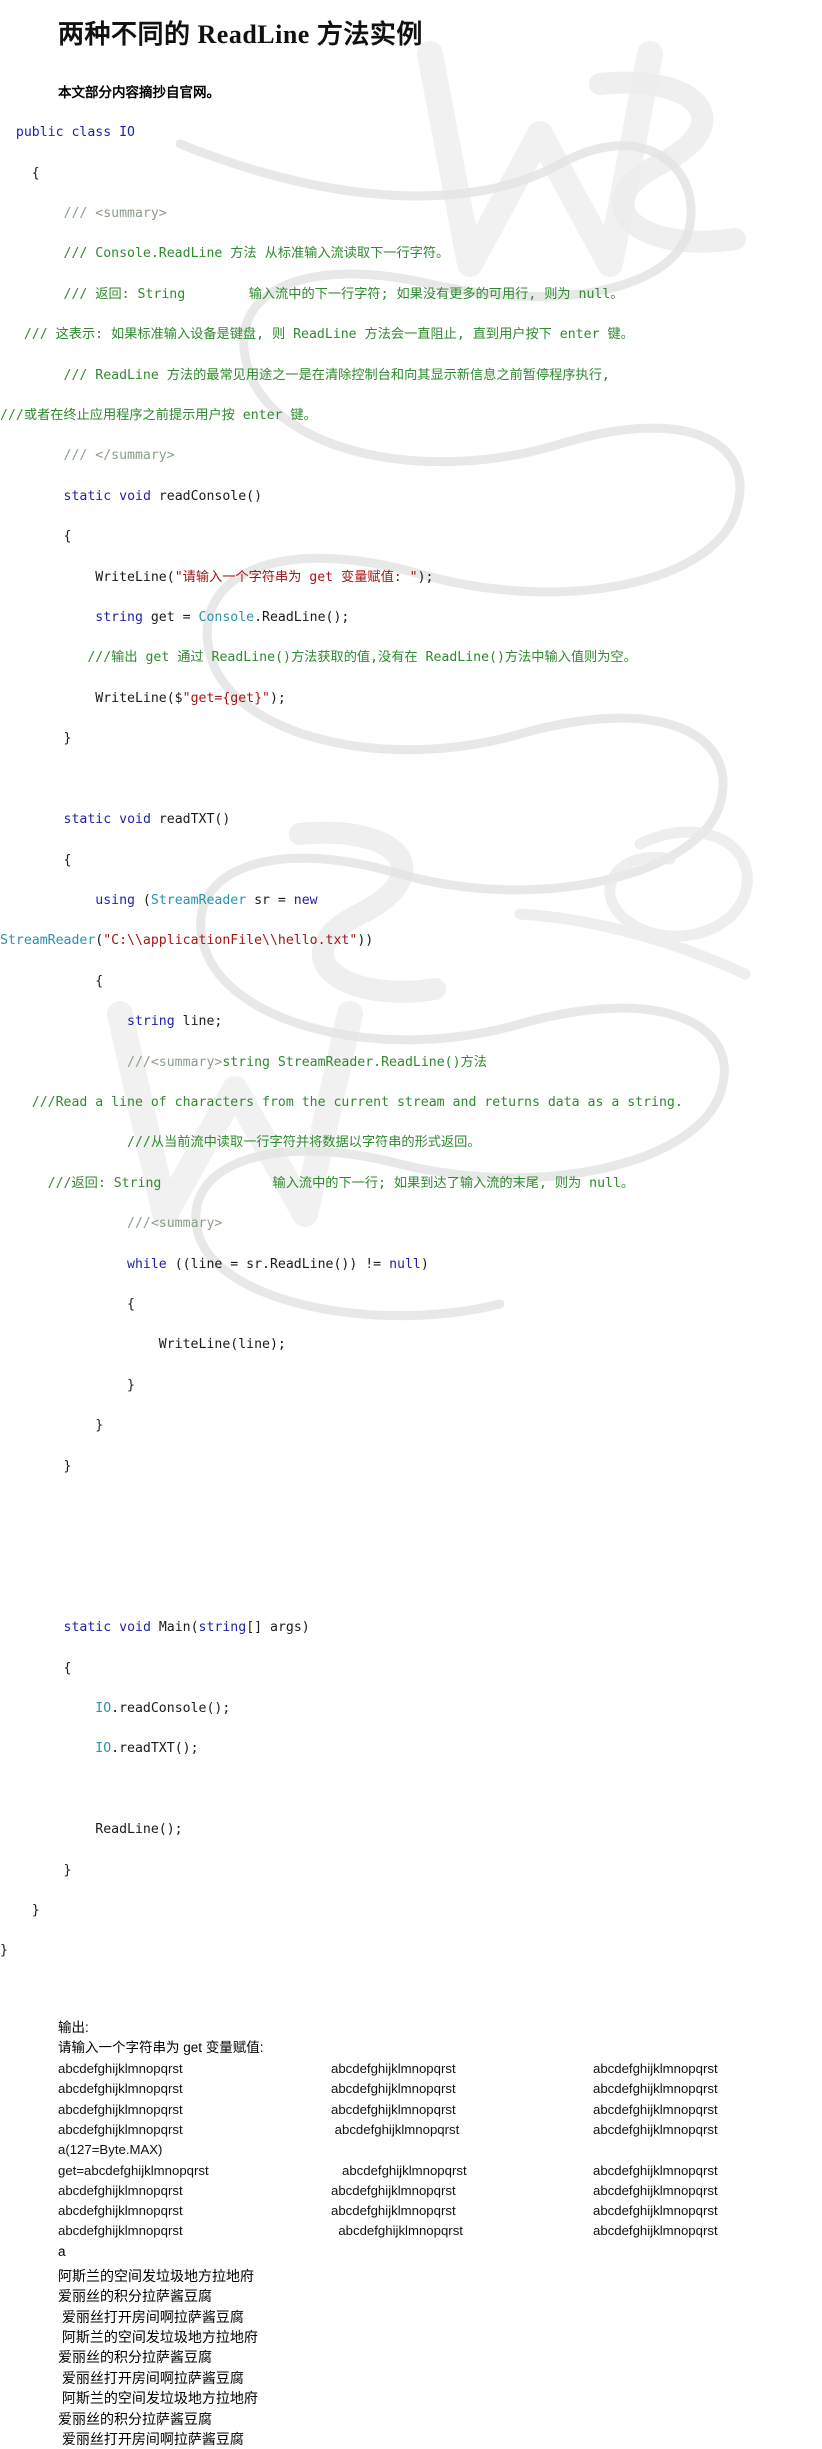  What do you see at coordinates (462, 2150) in the screenshot?
I see `output-cell` at bounding box center [462, 2150].